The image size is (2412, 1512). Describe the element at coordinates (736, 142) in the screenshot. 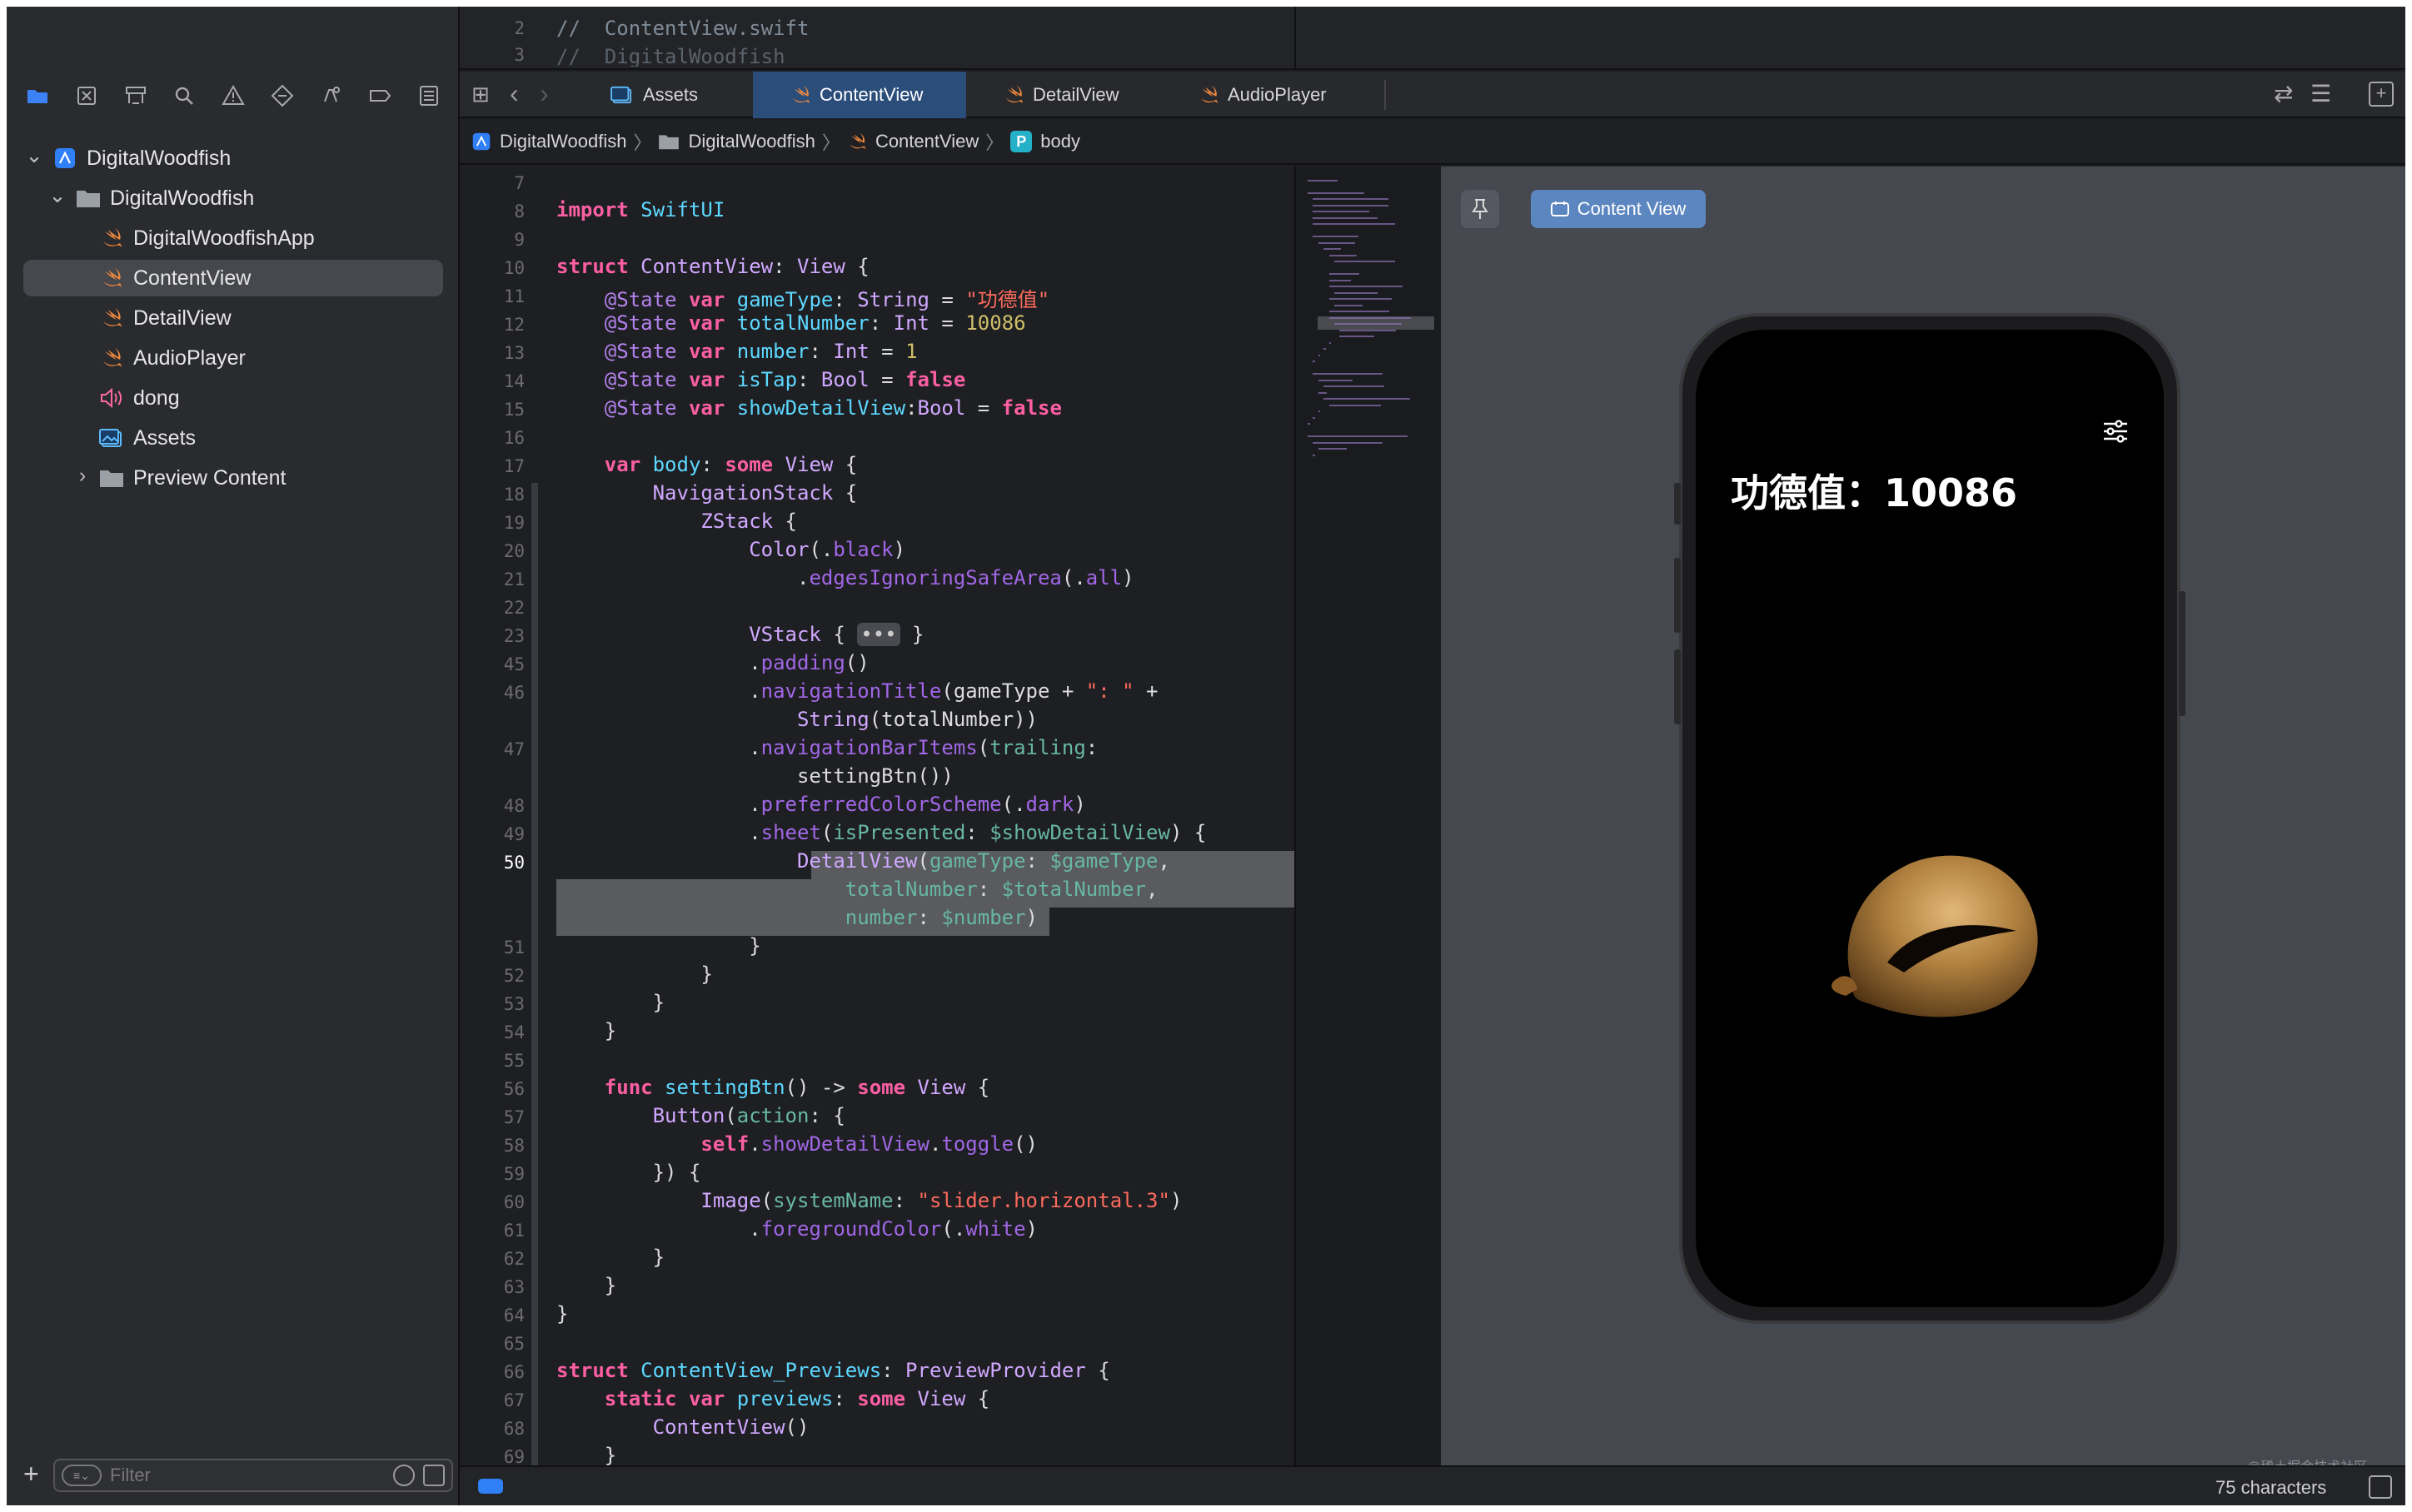

I see `breadcrumb-folder: DigitalWoodfish` at that location.